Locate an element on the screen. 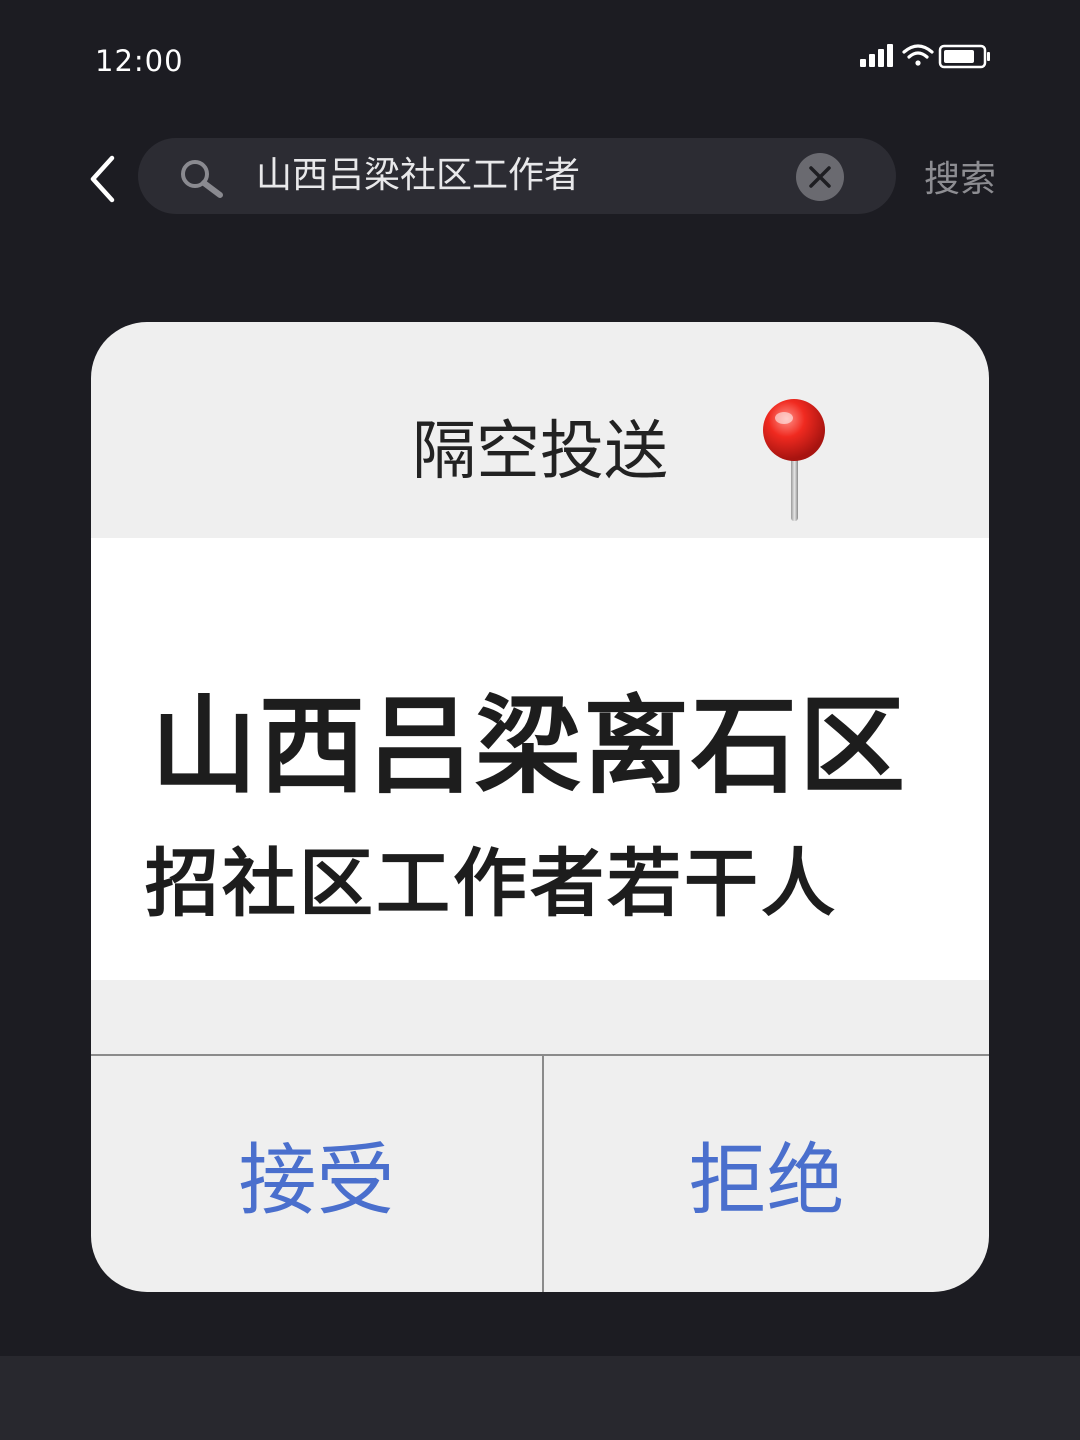  signal-icon is located at coordinates (876, 55).